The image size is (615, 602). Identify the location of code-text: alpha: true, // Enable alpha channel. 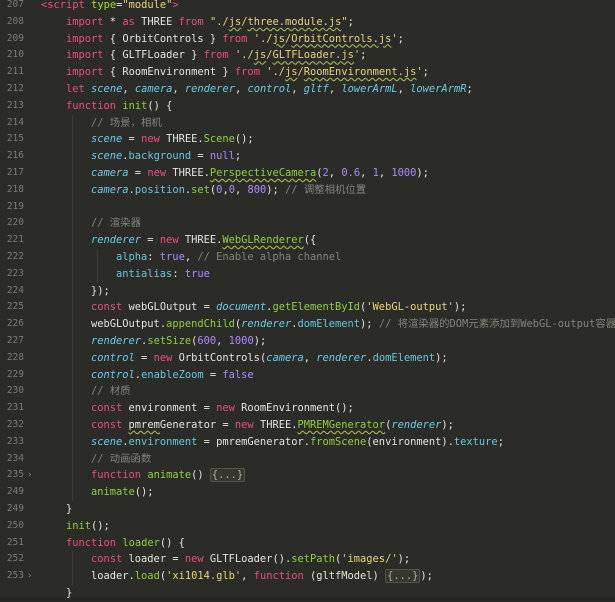
(228, 257).